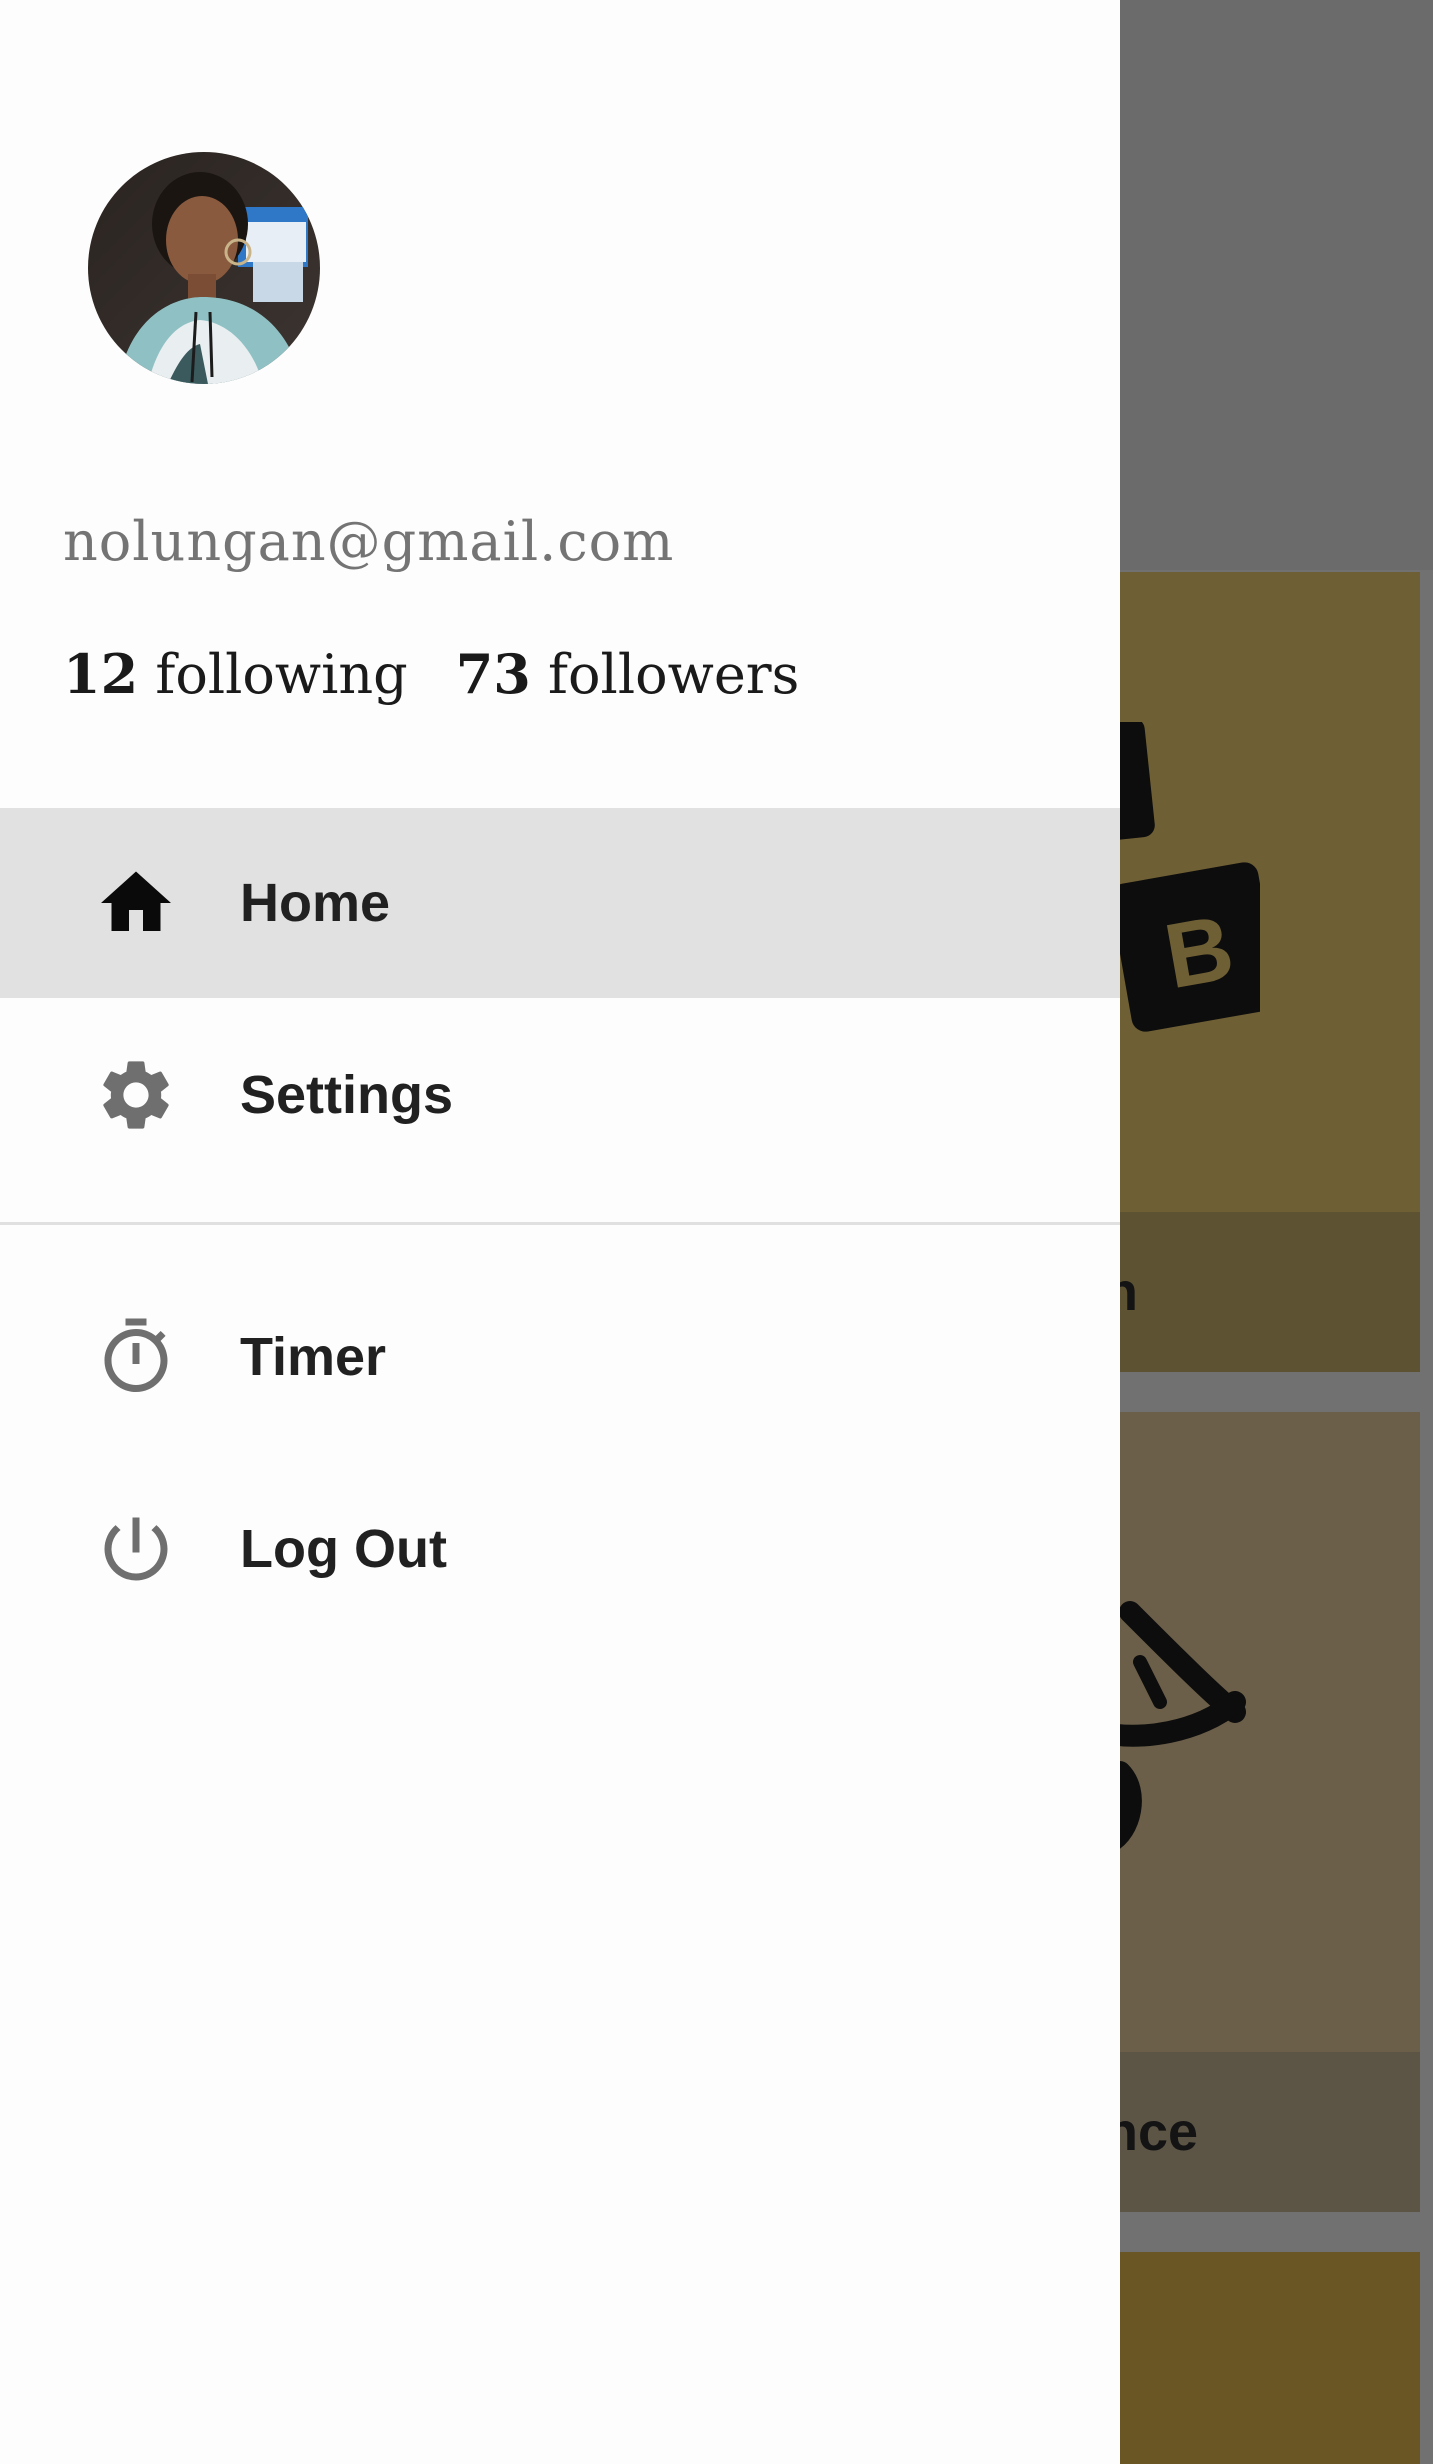 The image size is (1433, 2464). Describe the element at coordinates (313, 1357) in the screenshot. I see `menu-item-label: Timer` at that location.